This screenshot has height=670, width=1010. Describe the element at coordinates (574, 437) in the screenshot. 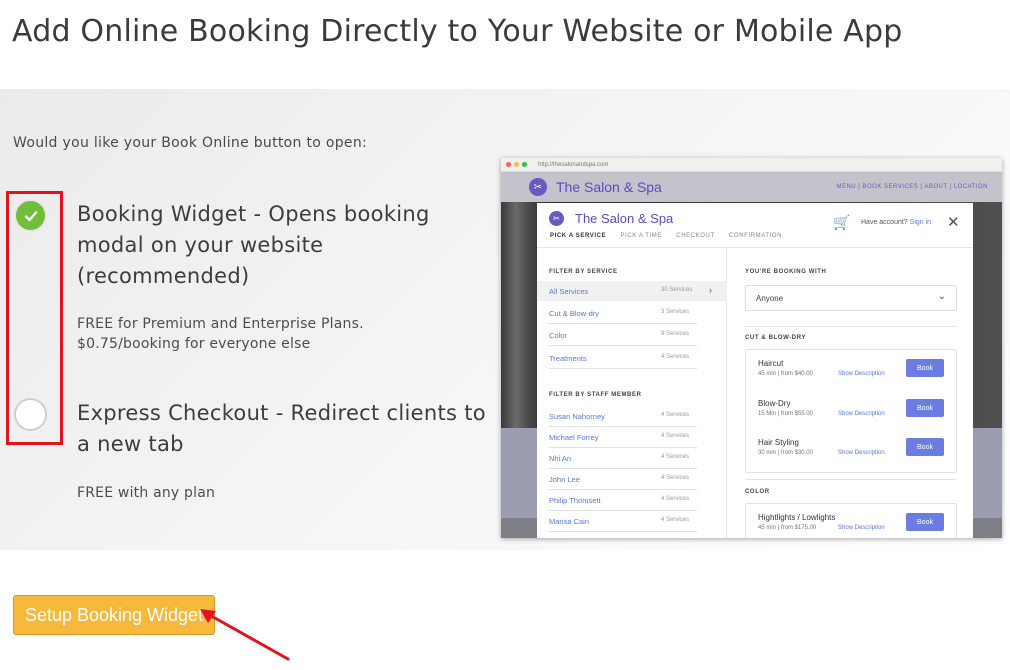

I see `staff-name: Michael Forrey` at that location.